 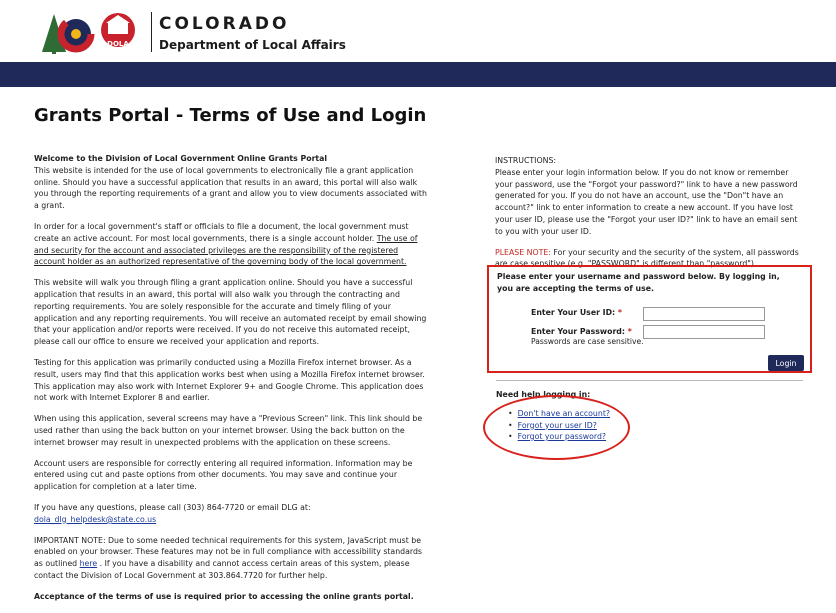 What do you see at coordinates (230, 115) in the screenshot?
I see `page-title: Grants Portal - Terms of Use and Login` at bounding box center [230, 115].